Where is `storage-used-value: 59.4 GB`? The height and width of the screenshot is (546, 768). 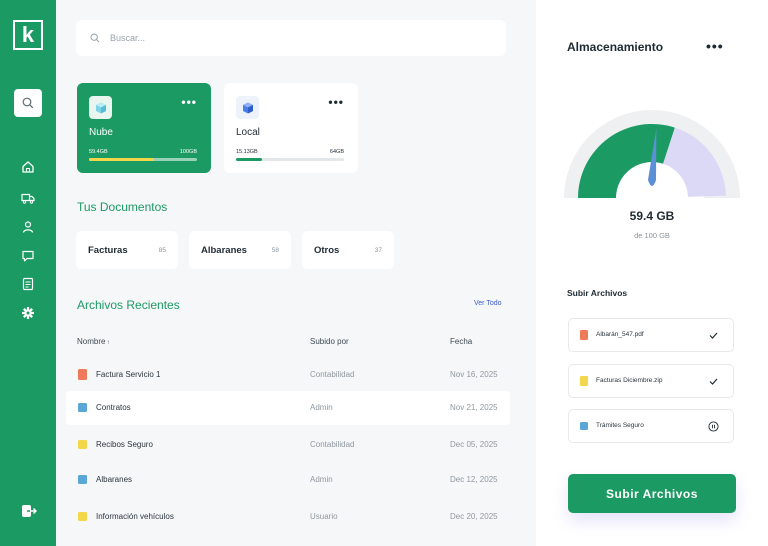 storage-used-value: 59.4 GB is located at coordinates (652, 216).